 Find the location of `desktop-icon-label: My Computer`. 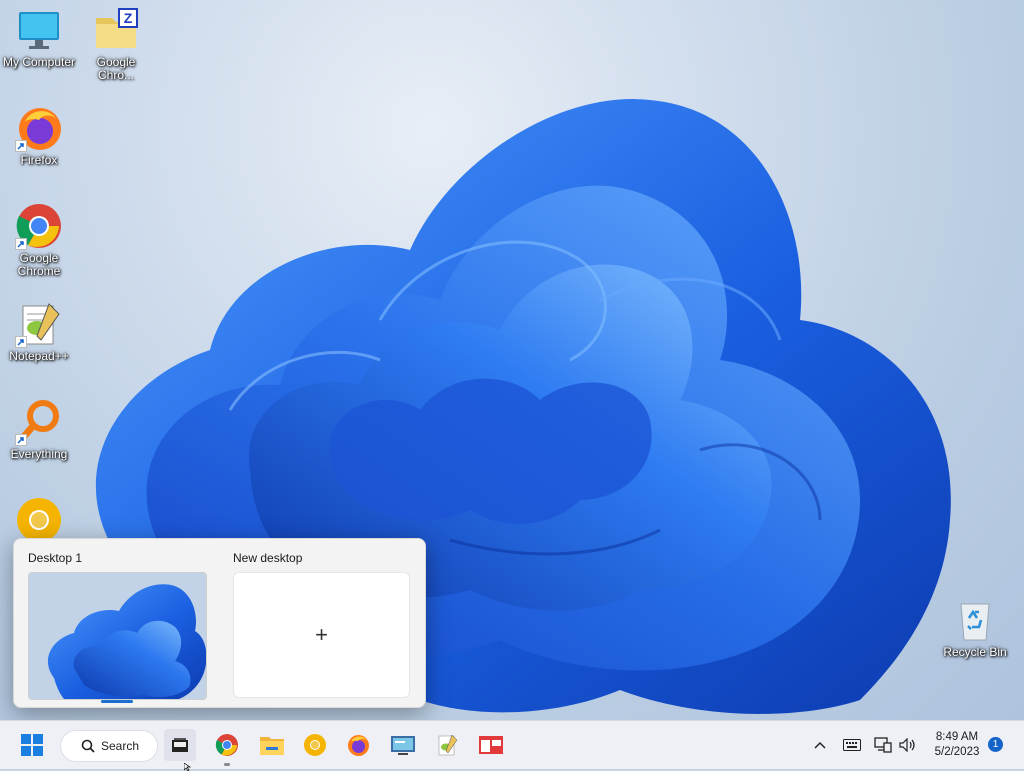

desktop-icon-label: My Computer is located at coordinates (39, 62).